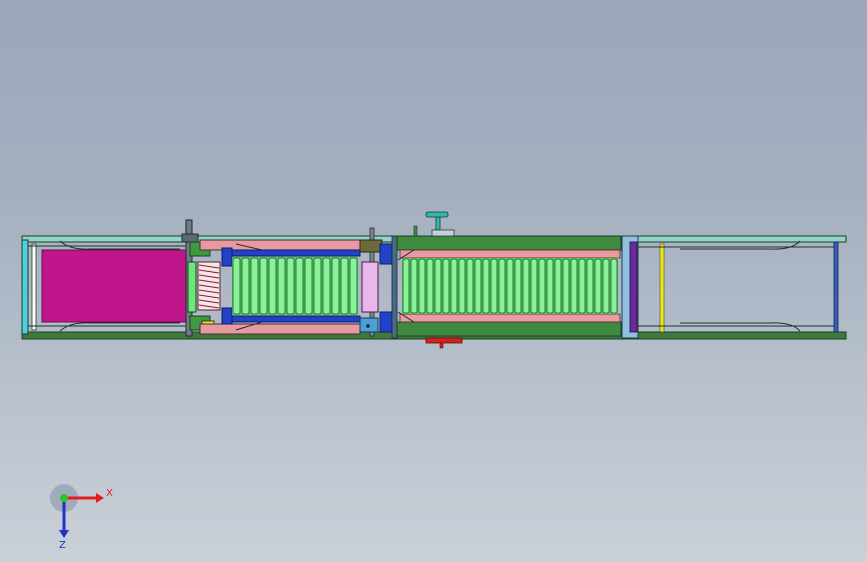  I want to click on spring-coil, so click(209, 286).